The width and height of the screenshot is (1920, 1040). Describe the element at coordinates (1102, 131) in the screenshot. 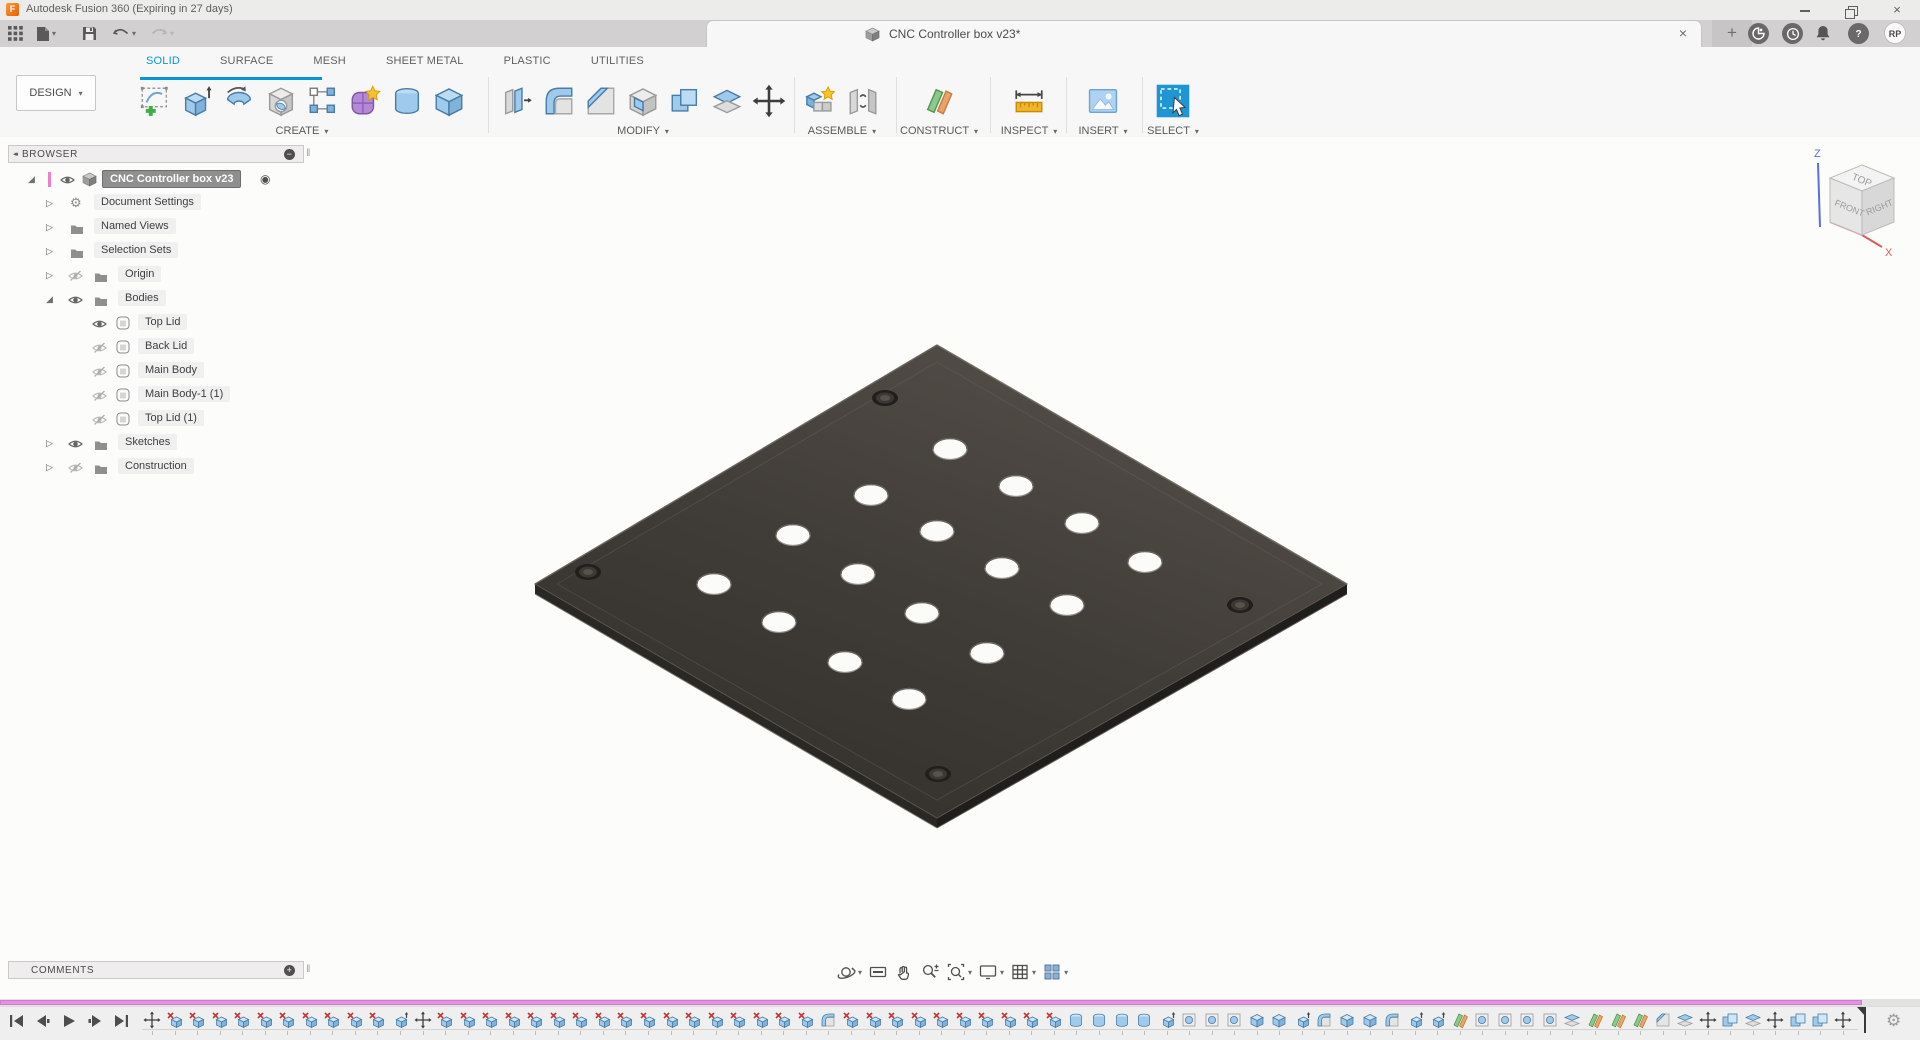

I see `toolbar-group-label: INSERT ▾` at that location.